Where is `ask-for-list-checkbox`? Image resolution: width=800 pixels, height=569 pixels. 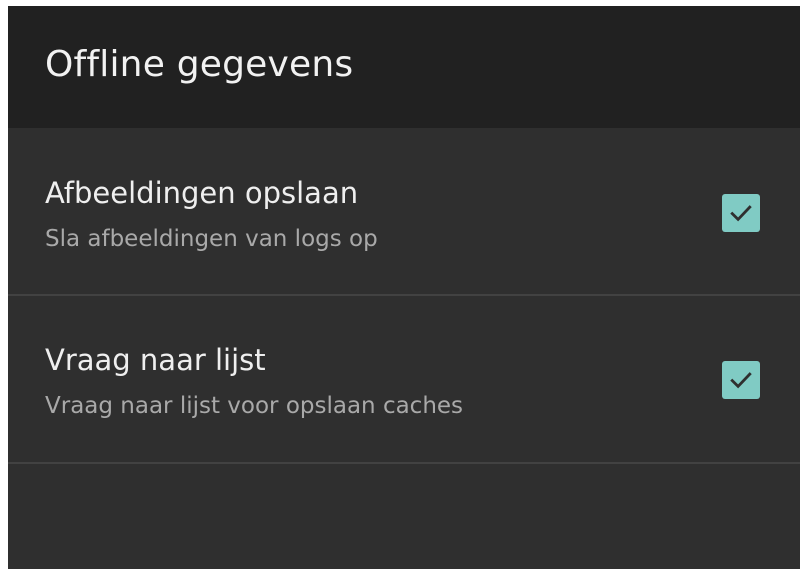 ask-for-list-checkbox is located at coordinates (741, 380).